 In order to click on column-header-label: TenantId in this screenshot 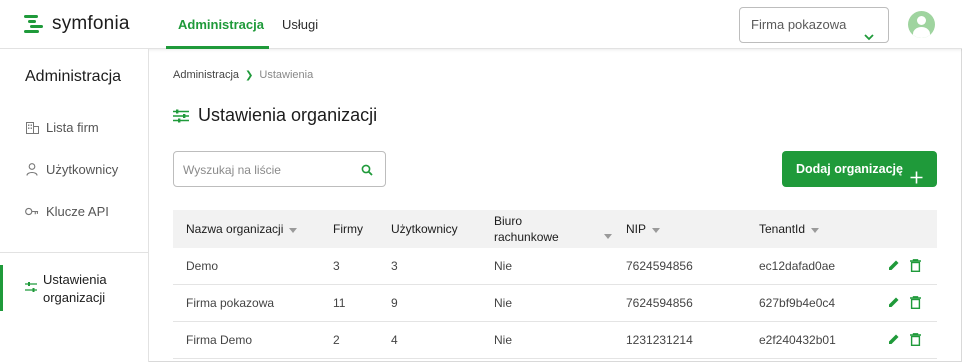, I will do `click(782, 229)`.